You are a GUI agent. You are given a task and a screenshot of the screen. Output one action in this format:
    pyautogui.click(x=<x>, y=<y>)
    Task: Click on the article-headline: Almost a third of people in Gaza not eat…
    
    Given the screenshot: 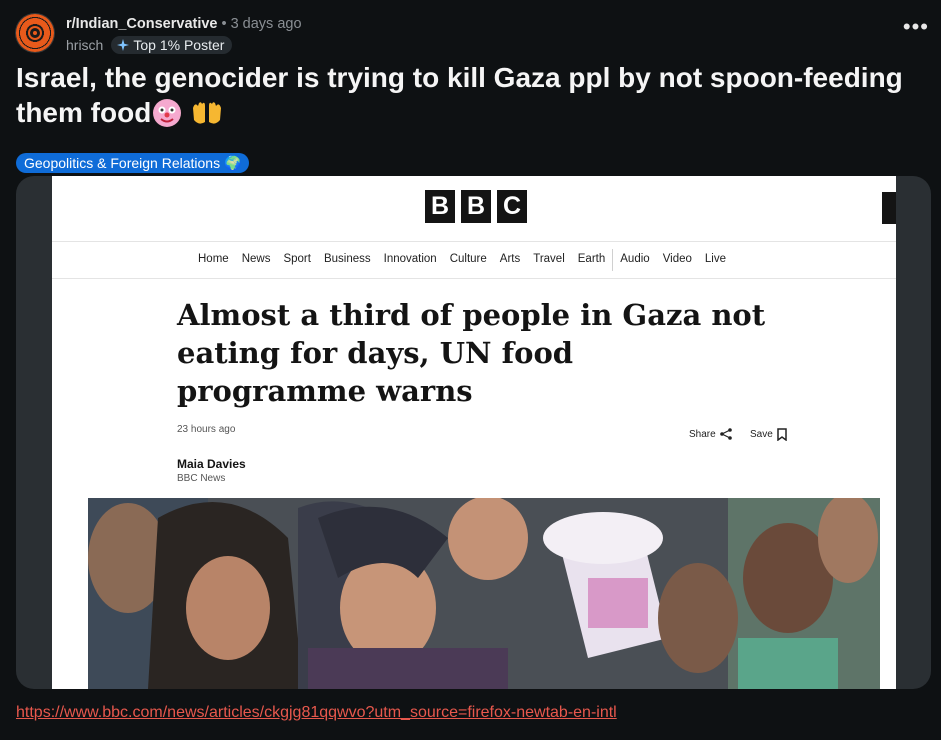 What is the action you would take?
    pyautogui.click(x=471, y=353)
    